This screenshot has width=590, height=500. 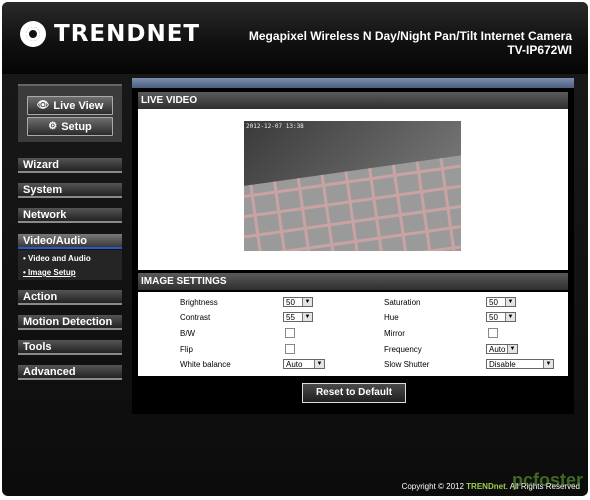 I want to click on brightness-label: Brightness, so click(x=199, y=302).